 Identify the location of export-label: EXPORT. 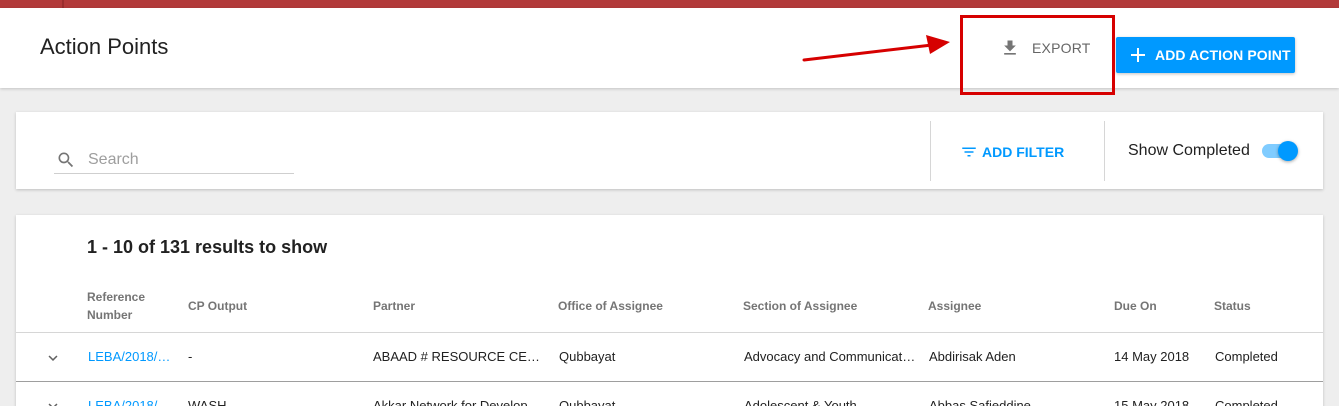
(1061, 48).